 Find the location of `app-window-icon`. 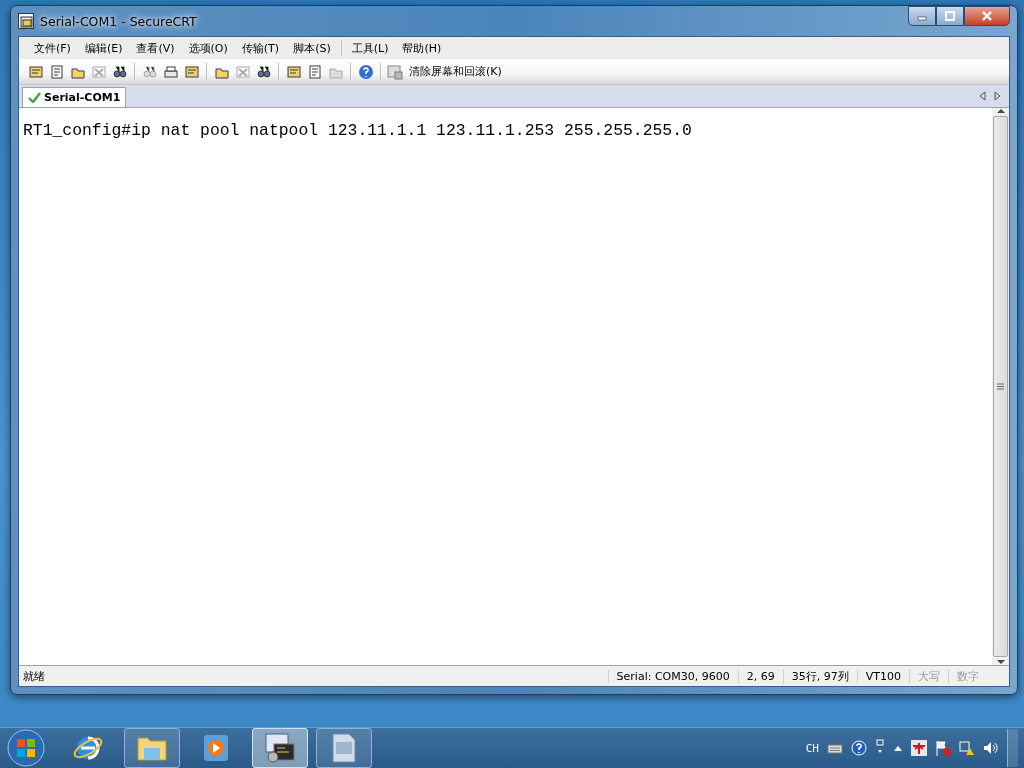

app-window-icon is located at coordinates (26, 21).